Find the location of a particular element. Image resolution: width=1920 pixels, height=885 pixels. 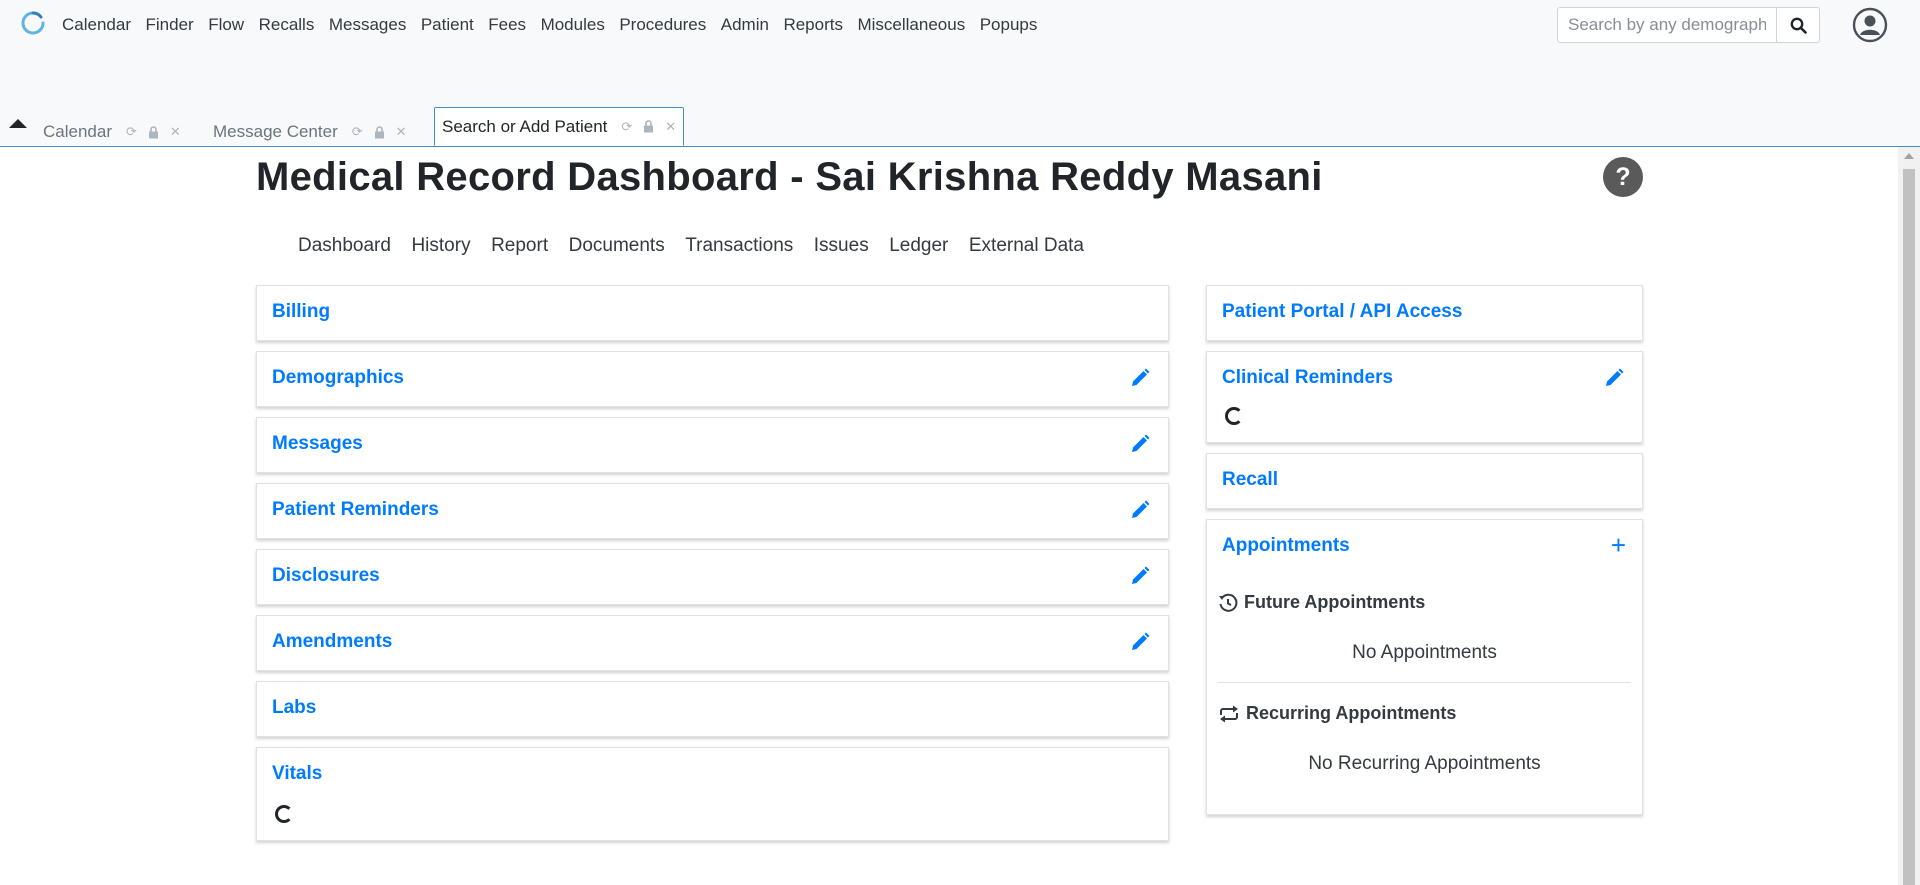

patient-search is located at coordinates (1688, 25).